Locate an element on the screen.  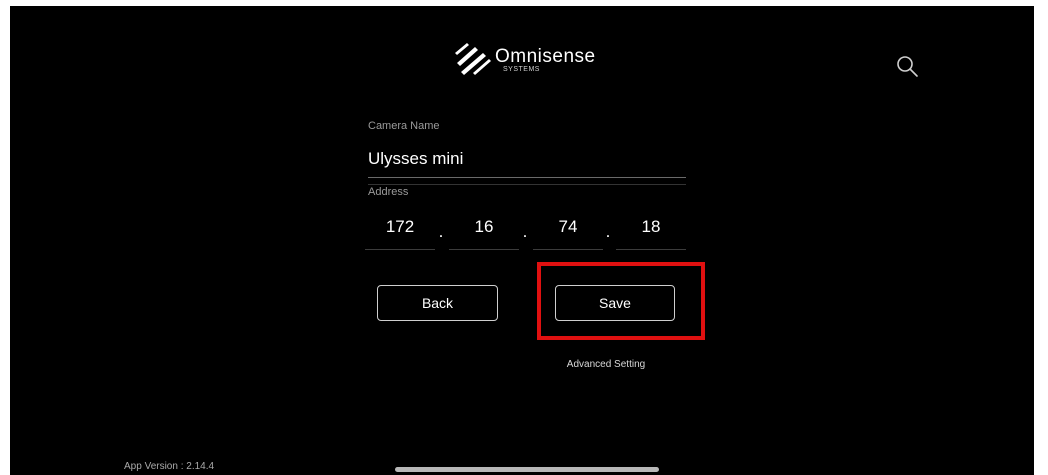
search-icon is located at coordinates (907, 66).